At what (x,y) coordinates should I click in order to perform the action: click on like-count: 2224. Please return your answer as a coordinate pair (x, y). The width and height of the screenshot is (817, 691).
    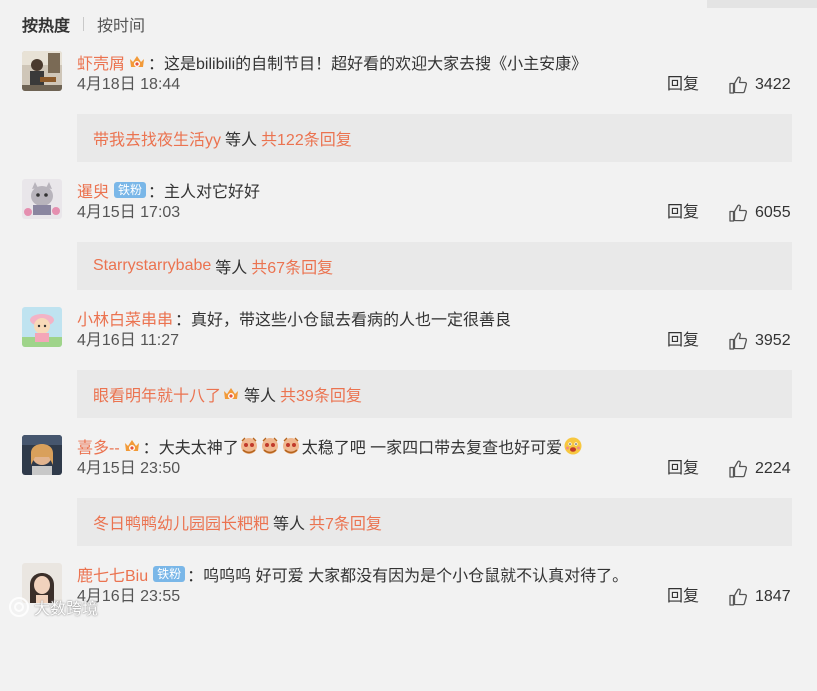
    Looking at the image, I should click on (773, 468).